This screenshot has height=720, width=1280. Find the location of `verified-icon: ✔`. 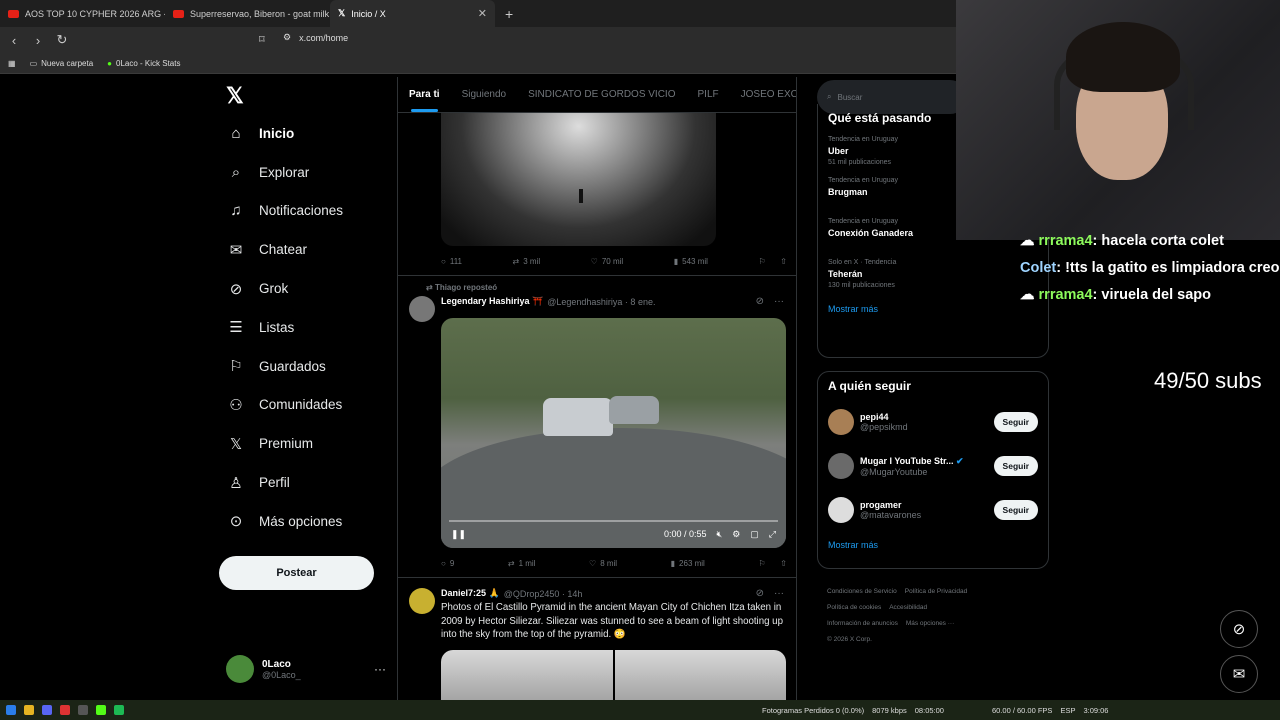

verified-icon: ✔ is located at coordinates (960, 460).